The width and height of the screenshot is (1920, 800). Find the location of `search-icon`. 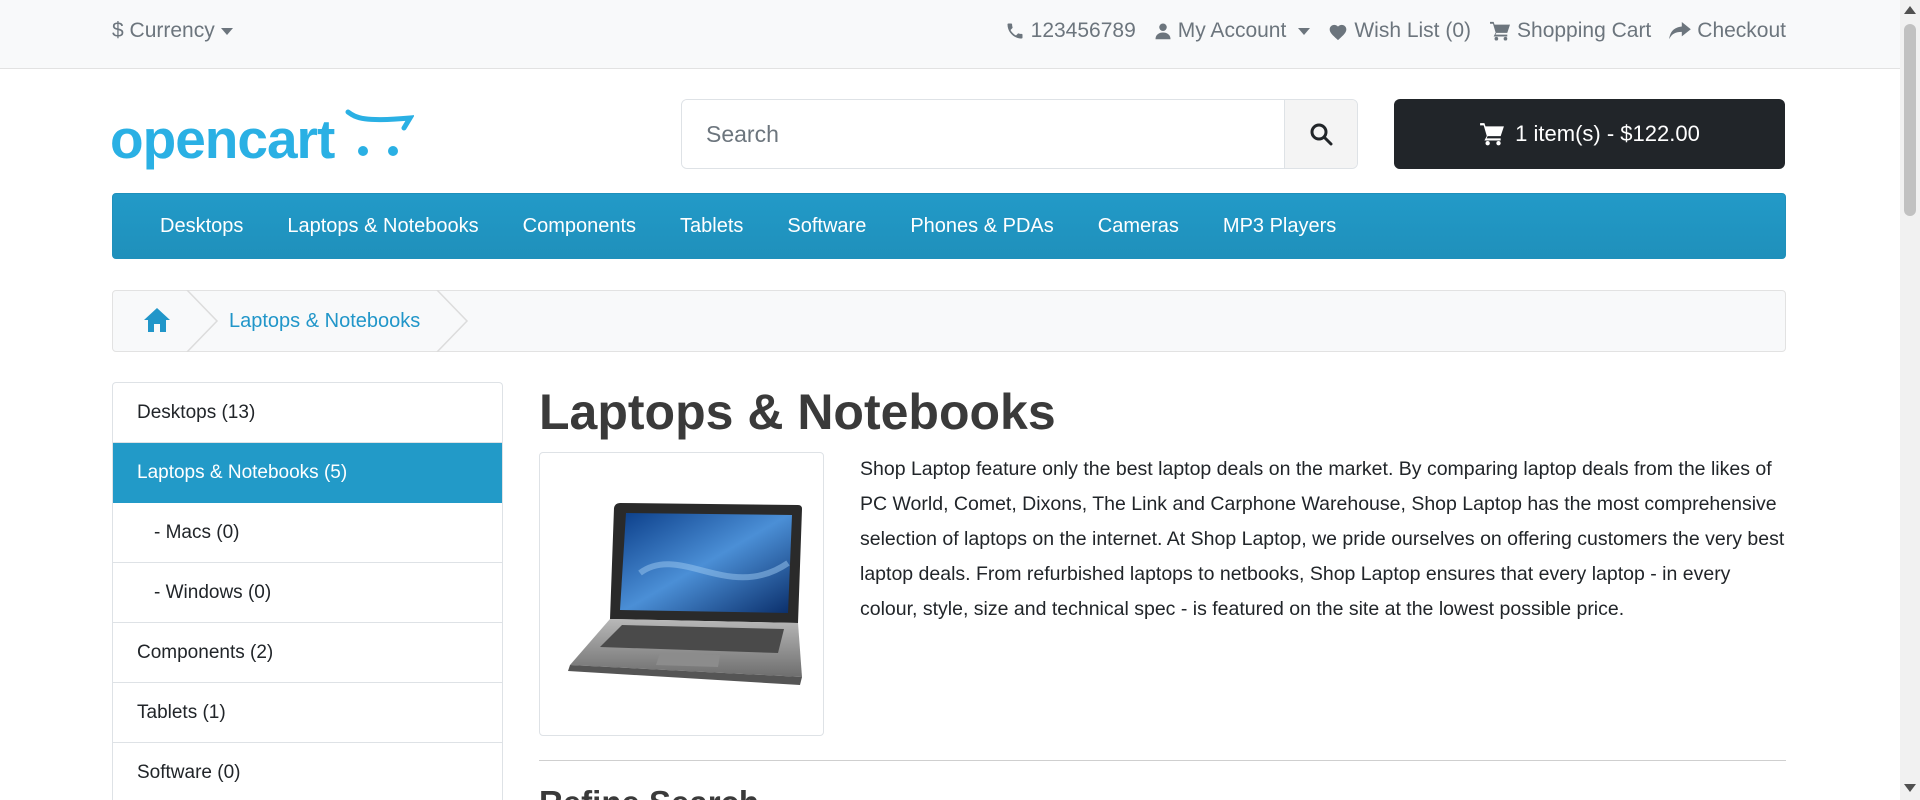

search-icon is located at coordinates (1321, 134).